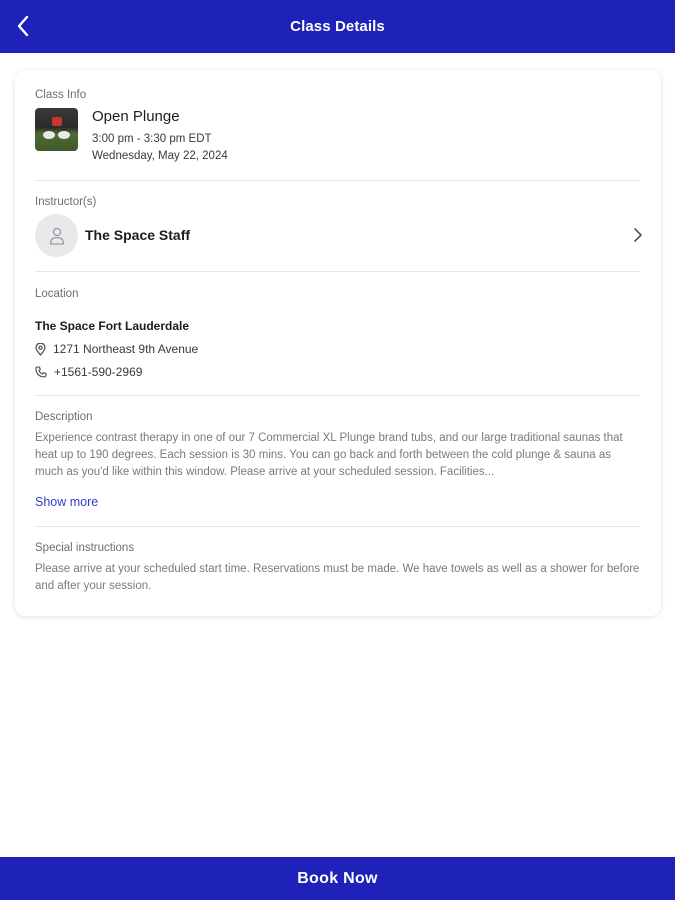  I want to click on chevron-left-icon, so click(23, 26).